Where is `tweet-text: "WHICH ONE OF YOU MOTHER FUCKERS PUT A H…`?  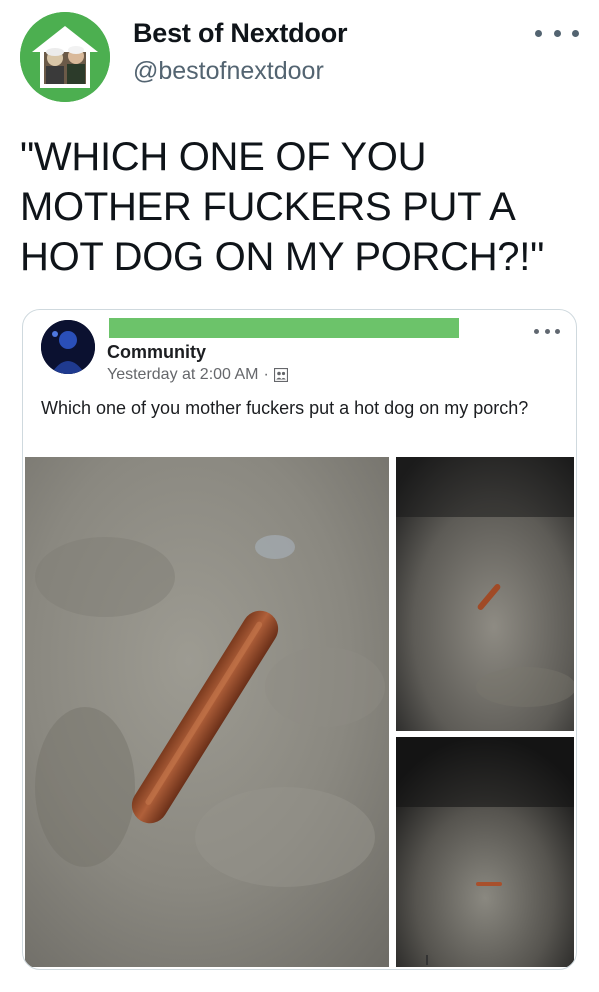
tweet-text: "WHICH ONE OF YOU MOTHER FUCKERS PUT A H… is located at coordinates (282, 207).